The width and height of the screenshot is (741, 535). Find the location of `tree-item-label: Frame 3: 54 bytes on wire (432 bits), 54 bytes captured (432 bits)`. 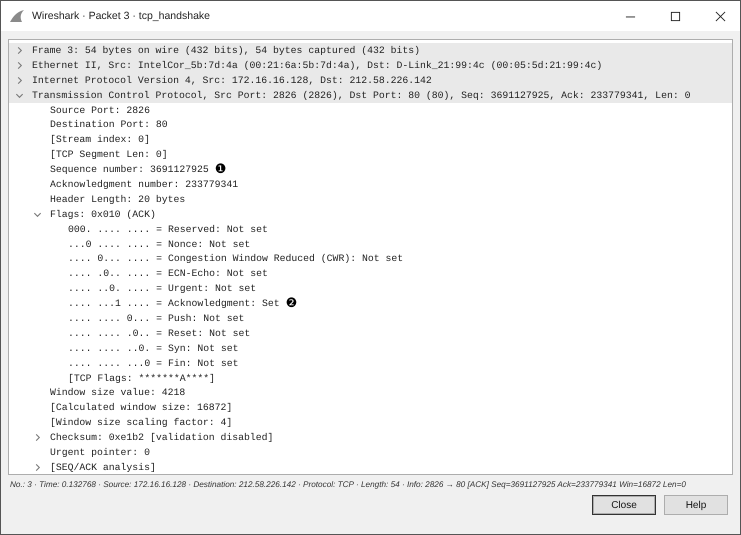

tree-item-label: Frame 3: 54 bytes on wire (432 bits), 54 bytes captured (432 bits) is located at coordinates (226, 50).